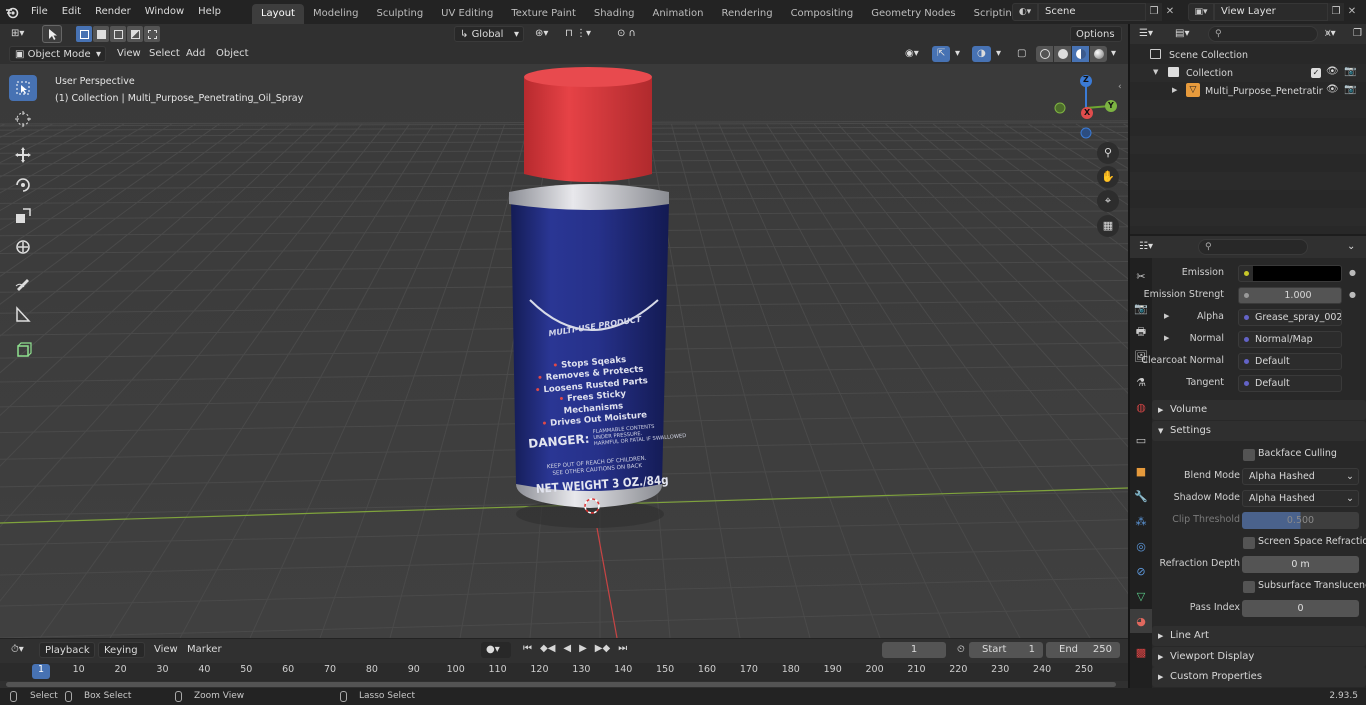 The width and height of the screenshot is (1366, 705). I want to click on measure-tool, so click(23, 314).